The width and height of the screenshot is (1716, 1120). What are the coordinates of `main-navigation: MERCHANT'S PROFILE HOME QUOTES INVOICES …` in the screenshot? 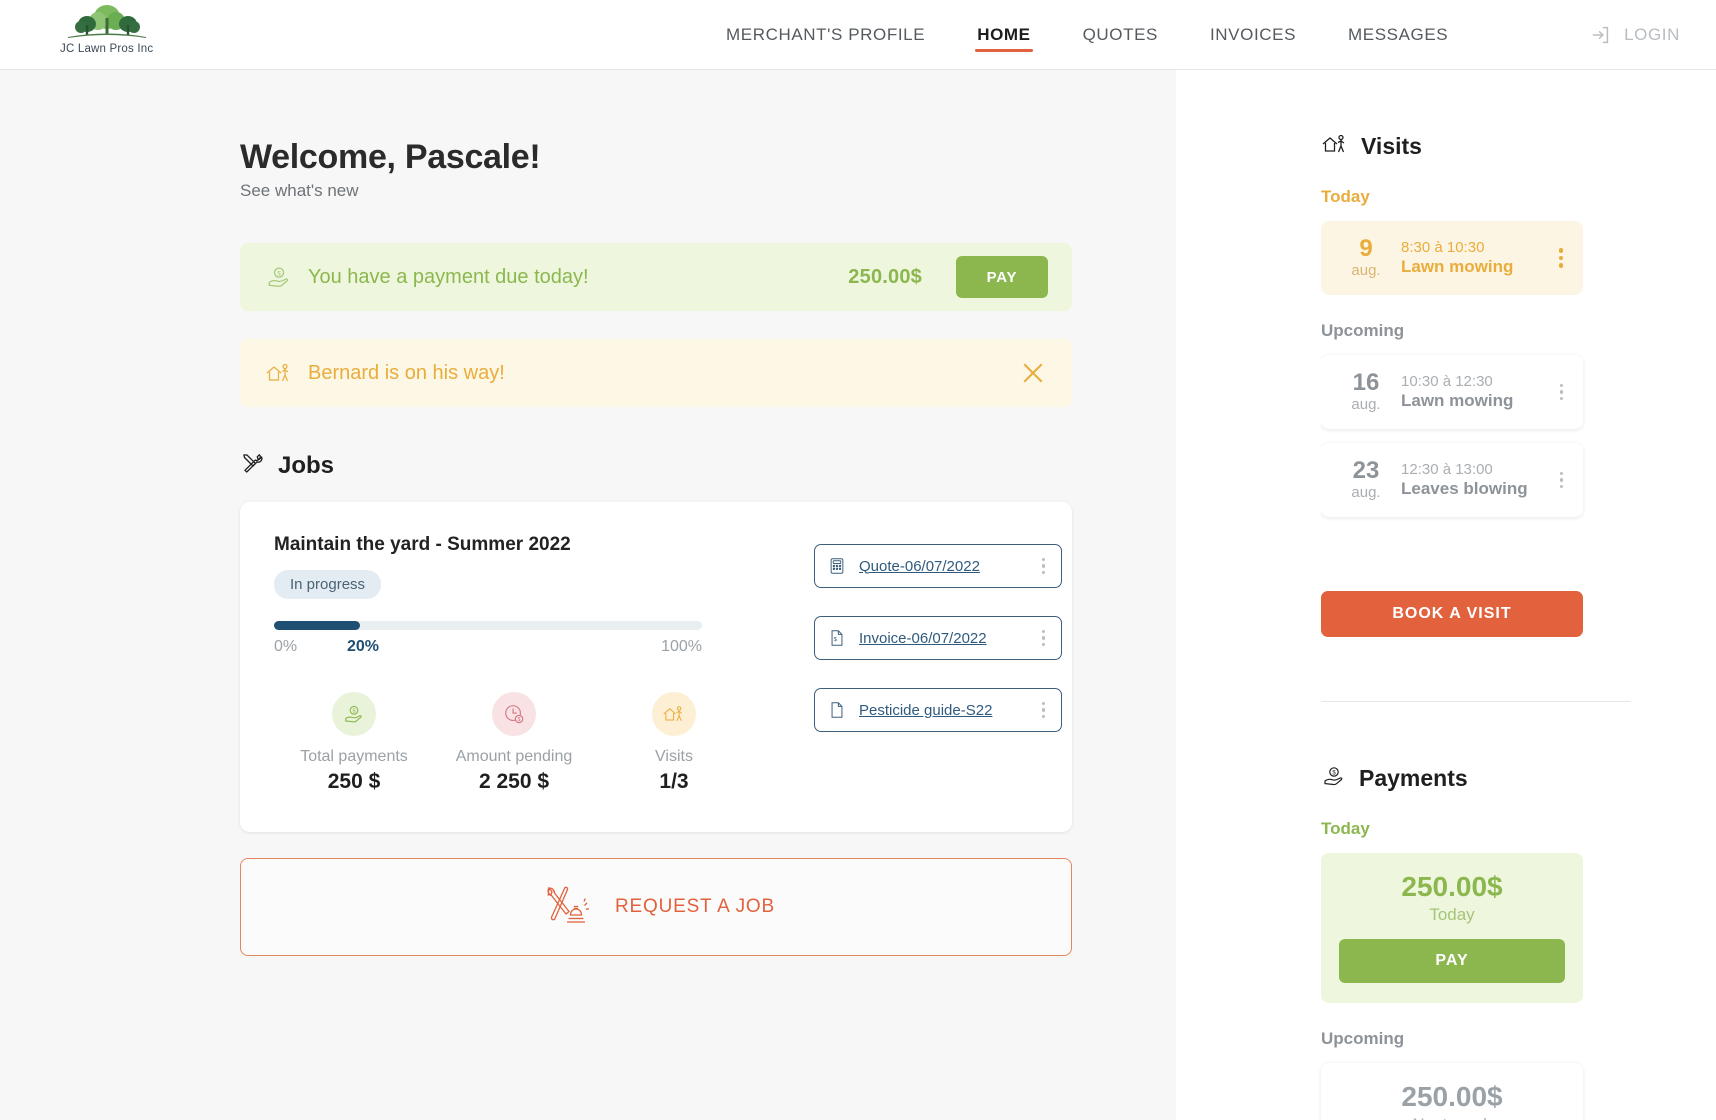 It's located at (1087, 35).